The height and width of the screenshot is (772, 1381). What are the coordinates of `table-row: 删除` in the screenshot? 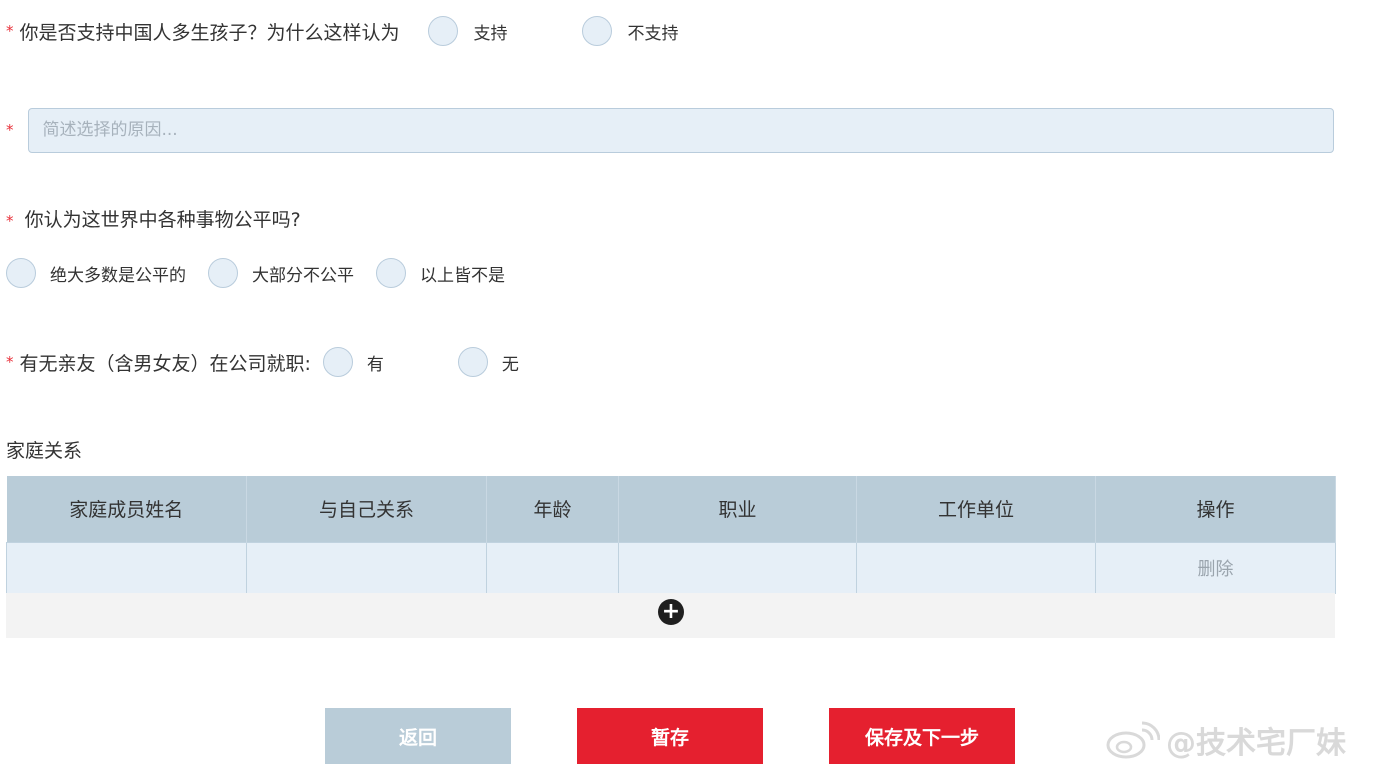 It's located at (671, 567).